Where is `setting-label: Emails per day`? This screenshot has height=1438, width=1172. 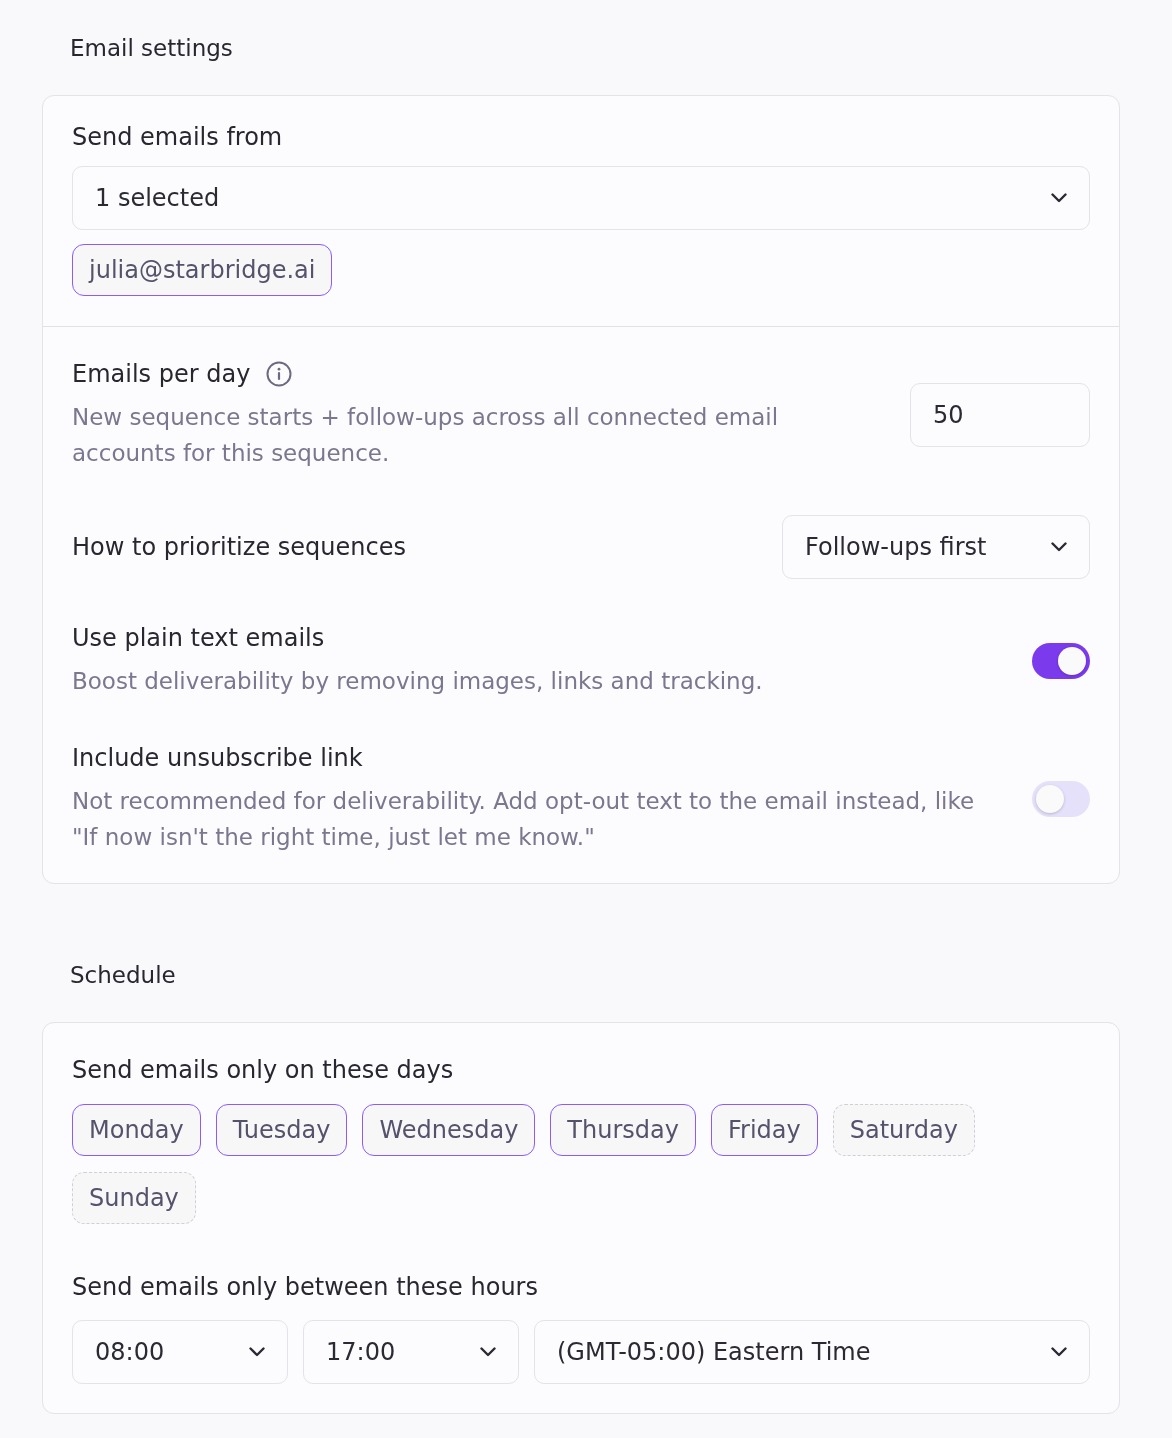 setting-label: Emails per day is located at coordinates (161, 374).